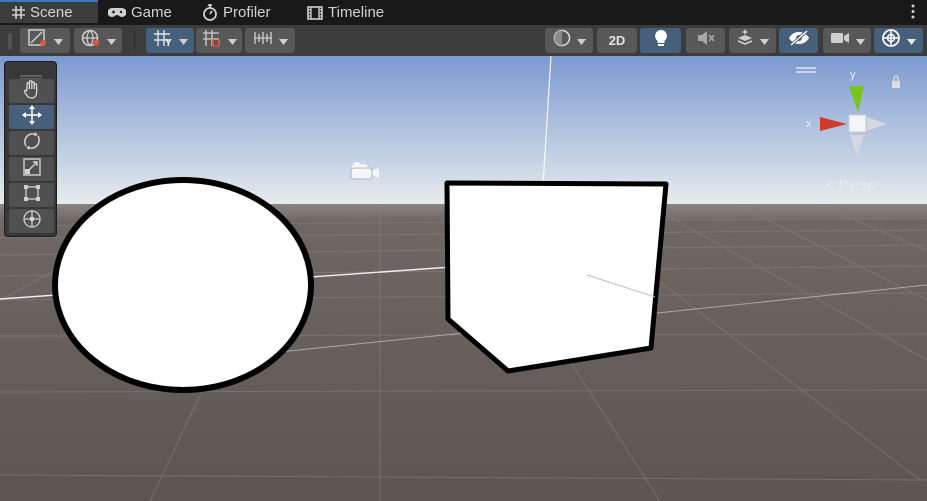 The width and height of the screenshot is (927, 501). I want to click on hand-icon, so click(32, 91).